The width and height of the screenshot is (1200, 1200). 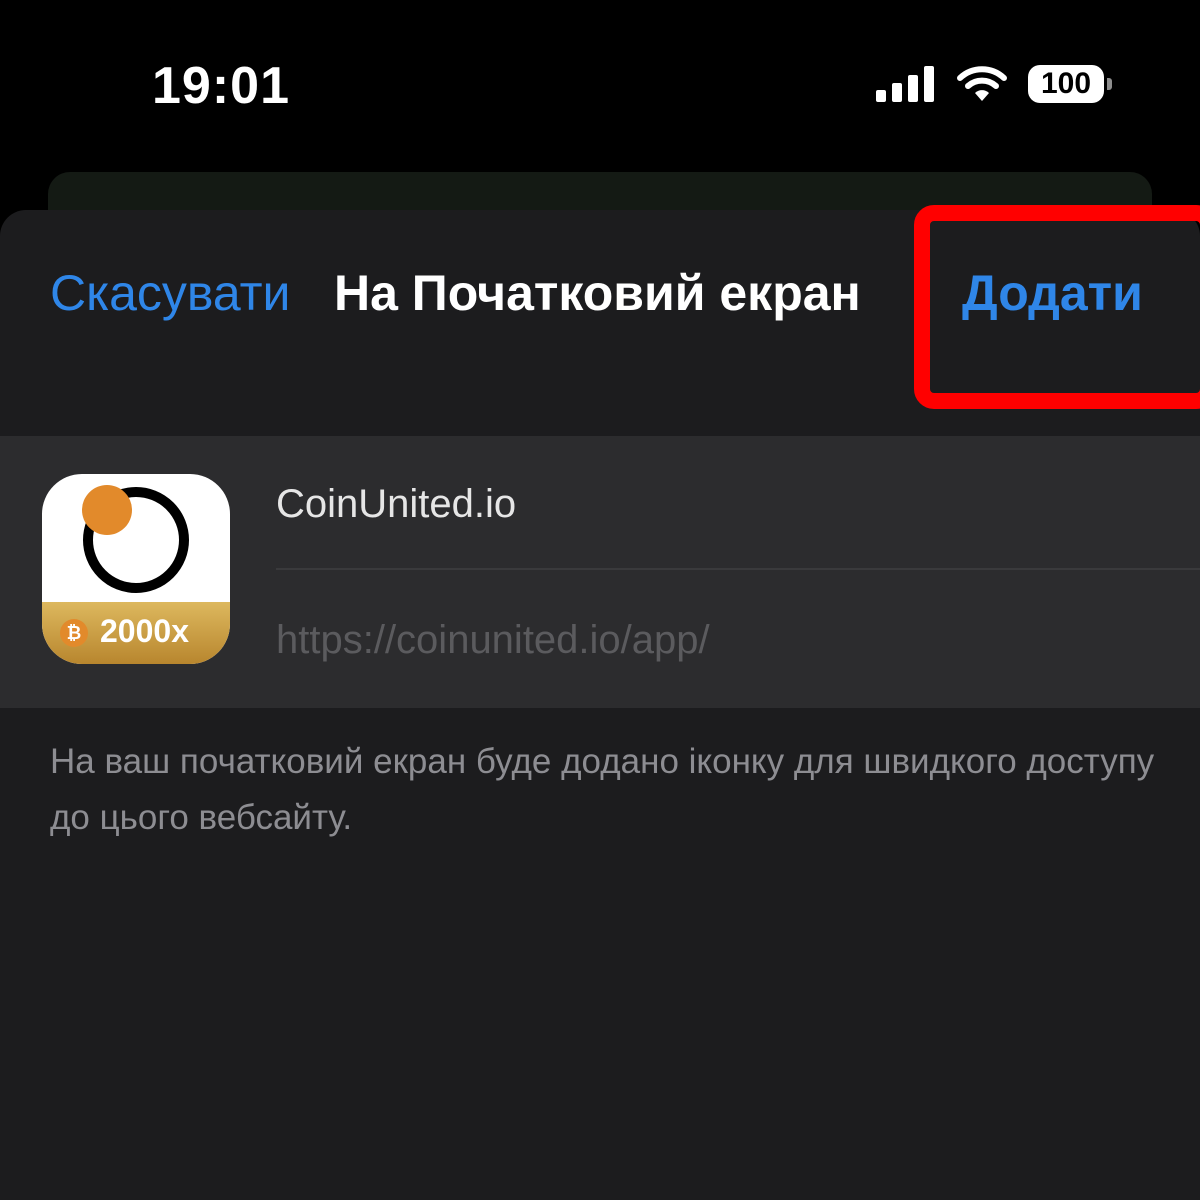 I want to click on bitcoin-icon: ₿, so click(x=74, y=633).